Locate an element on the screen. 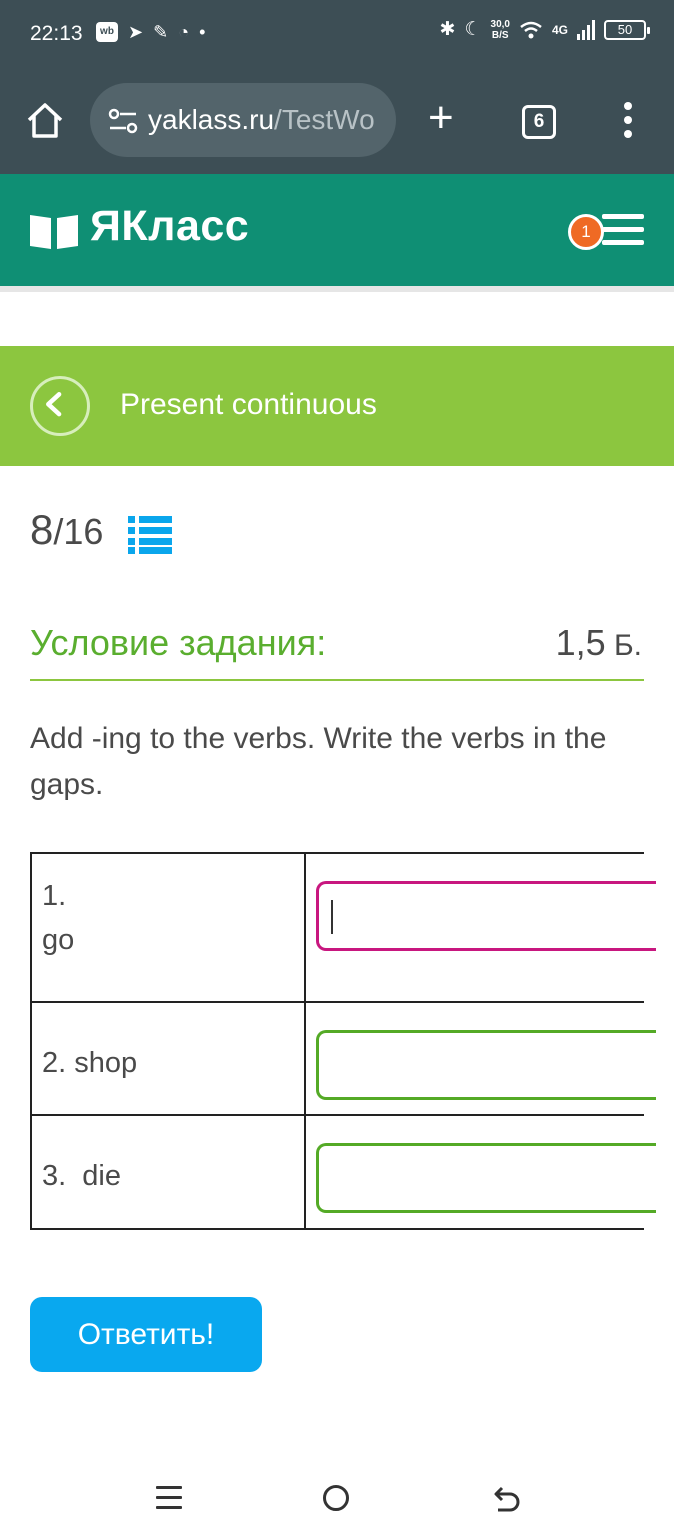 This screenshot has height=1536, width=674. verb-cell: 1. go is located at coordinates (168, 927).